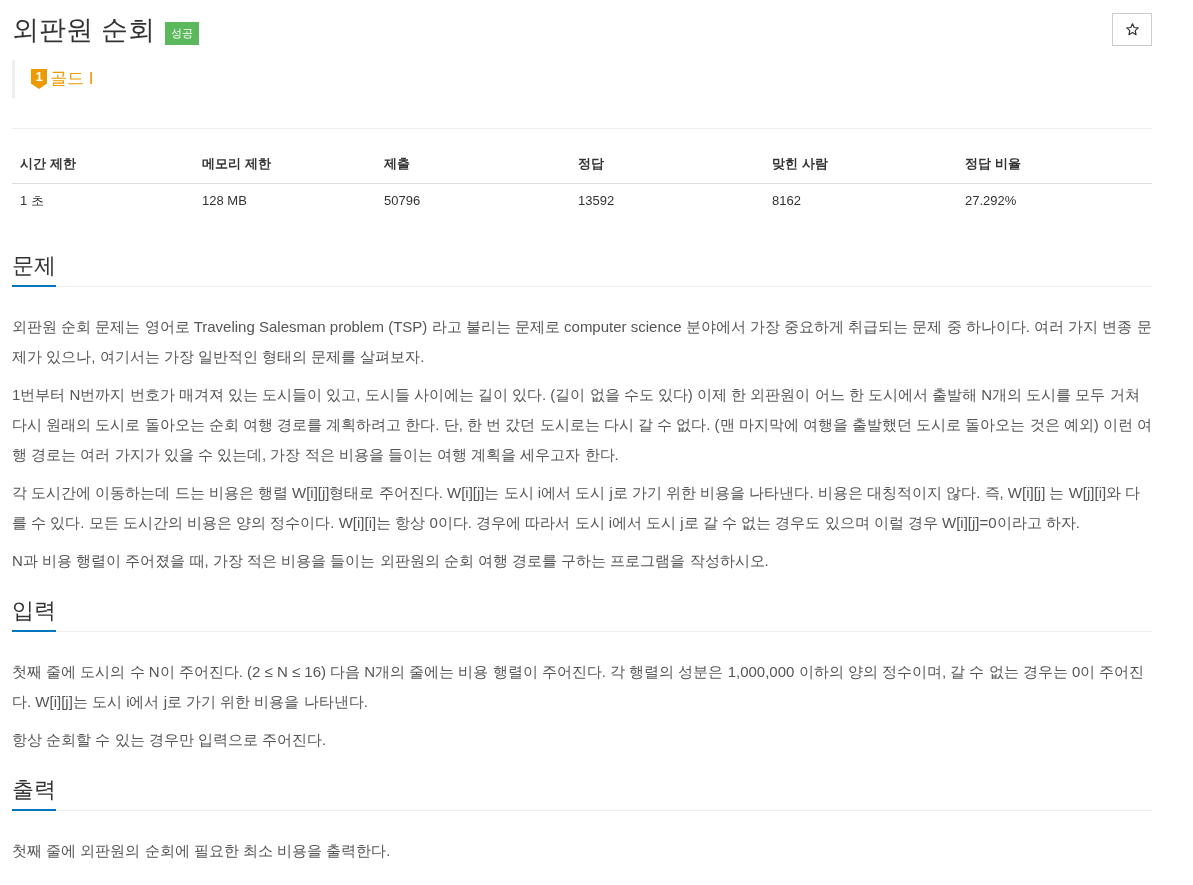 Image resolution: width=1193 pixels, height=885 pixels. Describe the element at coordinates (103, 164) in the screenshot. I see `column-header: 시간 제한` at that location.